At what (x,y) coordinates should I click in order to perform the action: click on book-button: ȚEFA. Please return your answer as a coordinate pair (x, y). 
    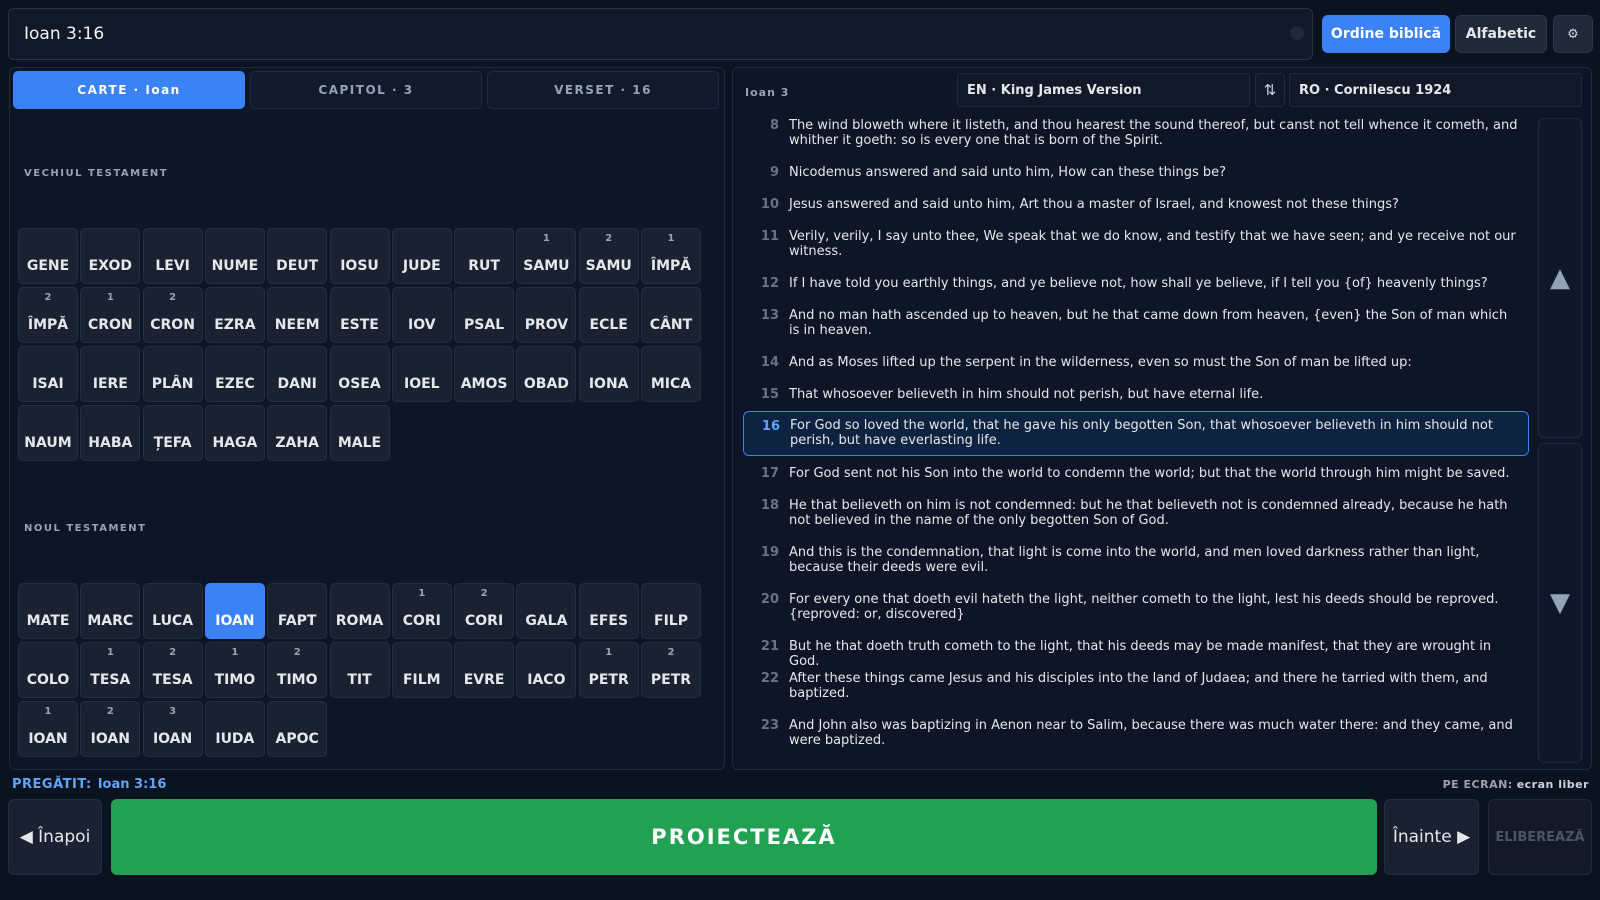
    Looking at the image, I should click on (172, 433).